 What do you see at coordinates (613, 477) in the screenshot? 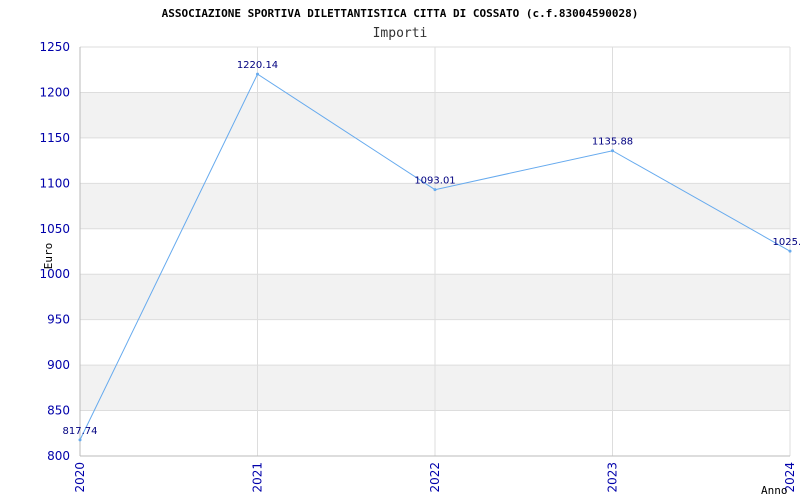
I see `x-tick-label: 2023` at bounding box center [613, 477].